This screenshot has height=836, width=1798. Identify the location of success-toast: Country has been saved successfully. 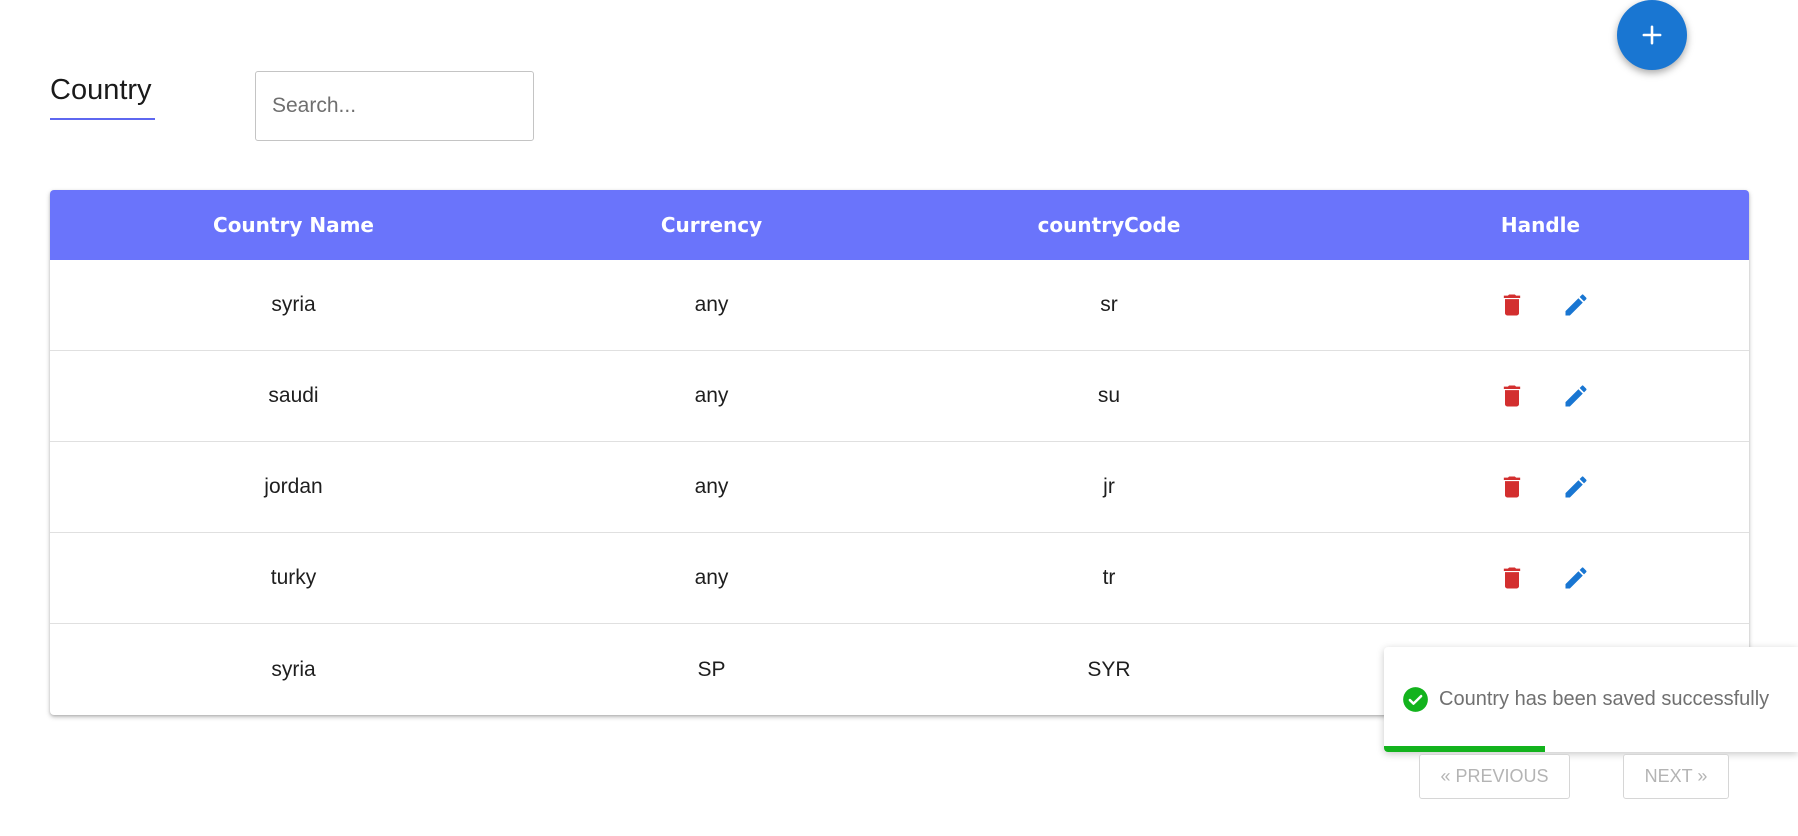
(1591, 699).